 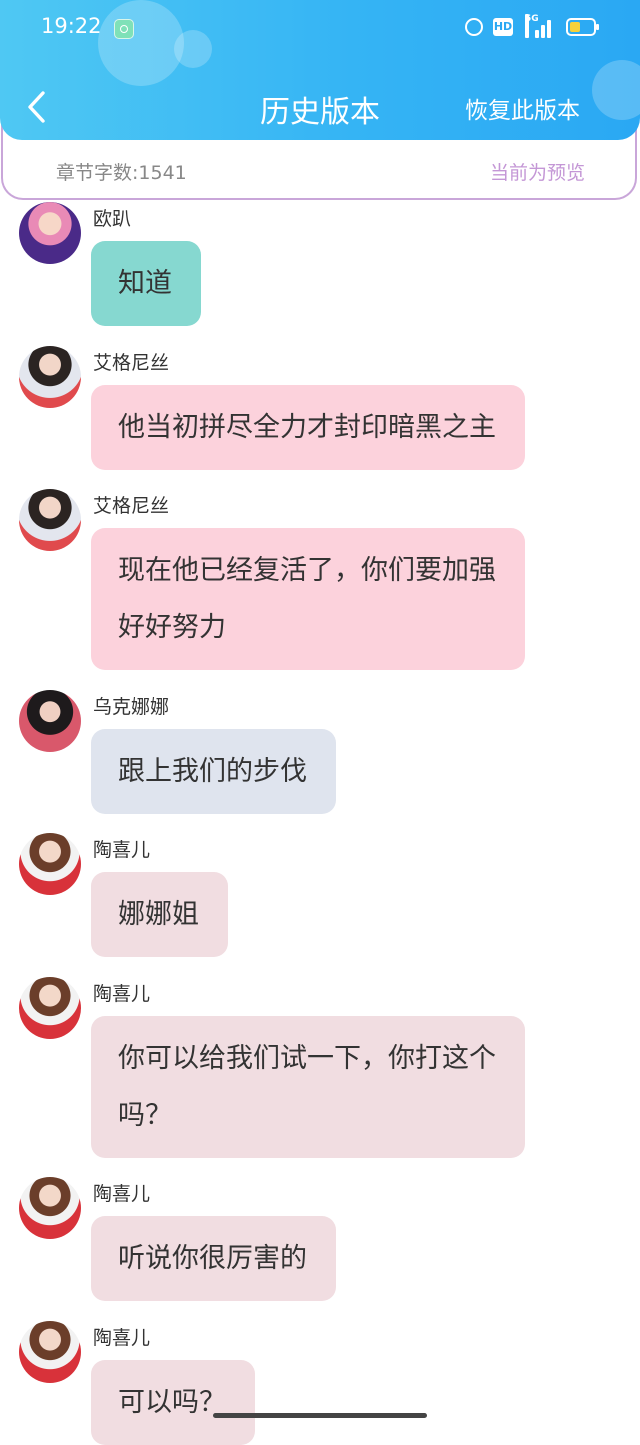 What do you see at coordinates (121, 173) in the screenshot?
I see `chapter-word-count: 章节字数:1541` at bounding box center [121, 173].